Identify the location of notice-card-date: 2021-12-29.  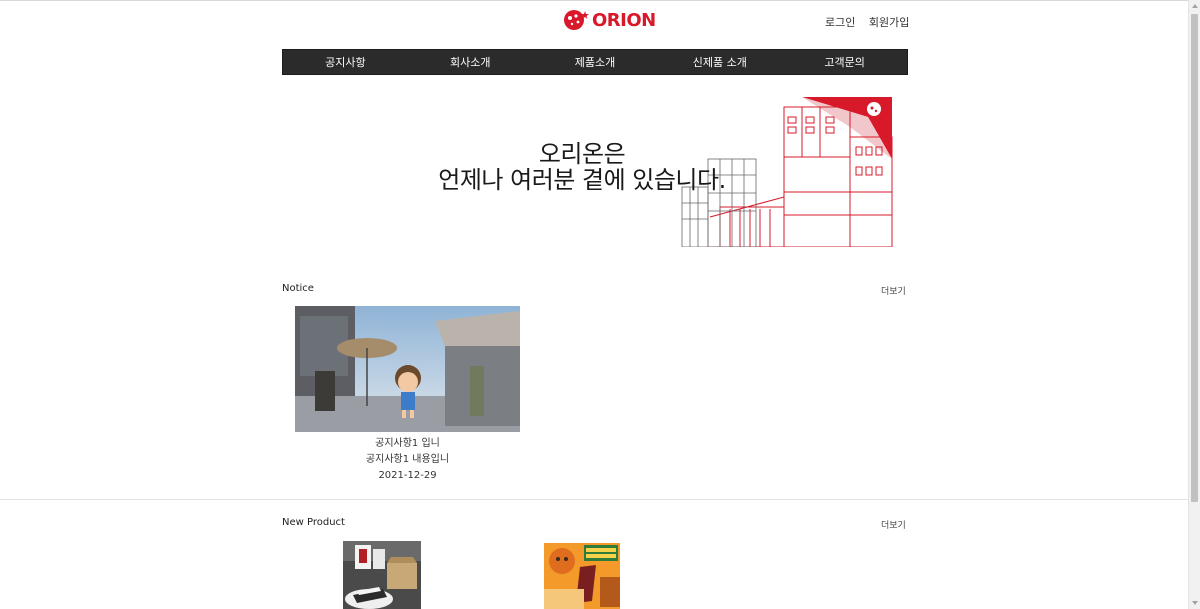
(407, 475).